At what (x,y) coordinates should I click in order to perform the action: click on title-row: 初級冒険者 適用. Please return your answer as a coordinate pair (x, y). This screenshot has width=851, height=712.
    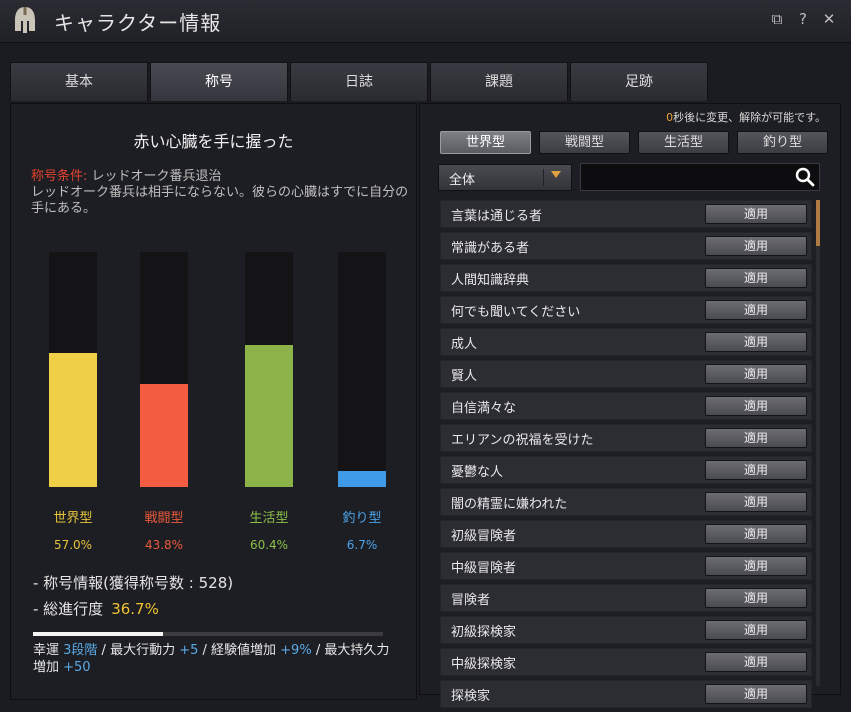
    Looking at the image, I should click on (626, 534).